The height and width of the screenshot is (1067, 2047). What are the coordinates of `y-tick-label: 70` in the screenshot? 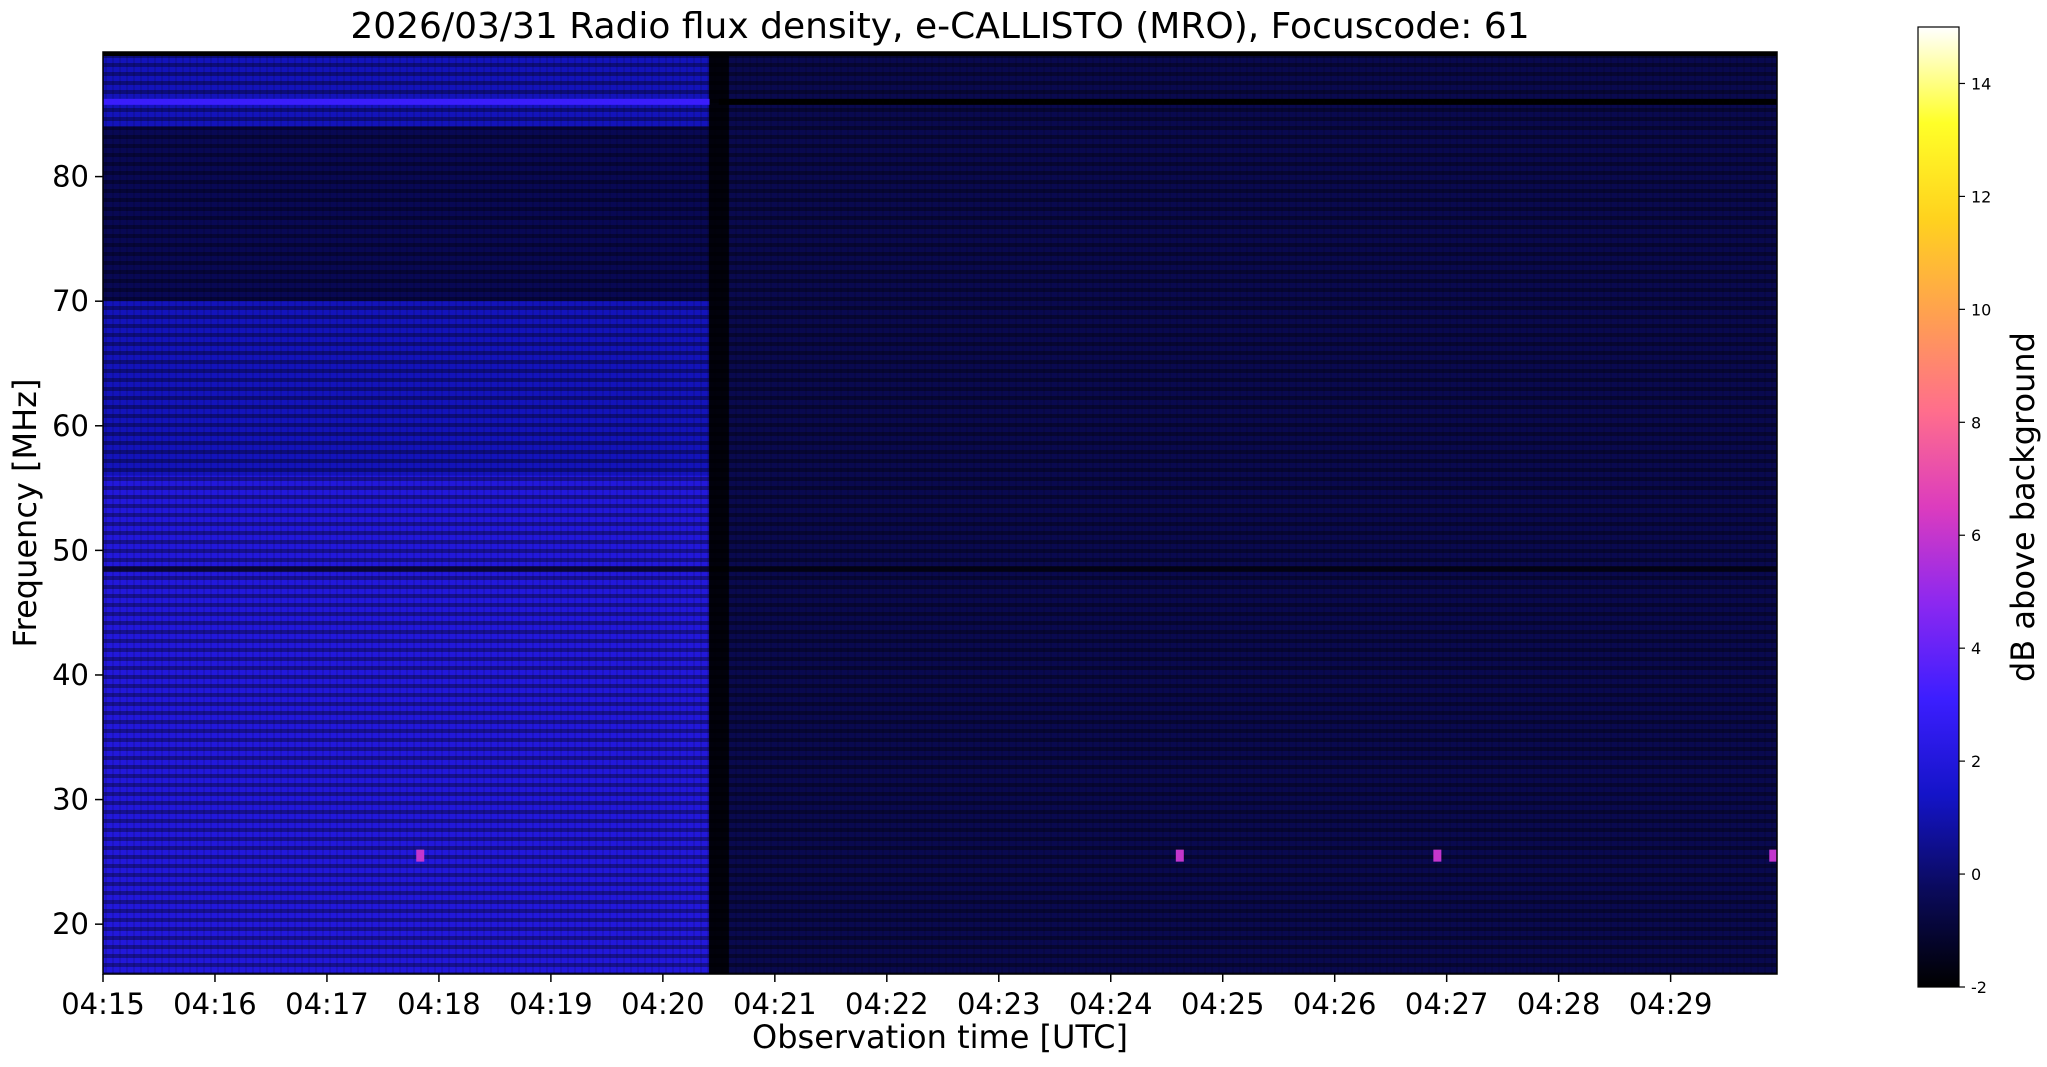 It's located at (70, 301).